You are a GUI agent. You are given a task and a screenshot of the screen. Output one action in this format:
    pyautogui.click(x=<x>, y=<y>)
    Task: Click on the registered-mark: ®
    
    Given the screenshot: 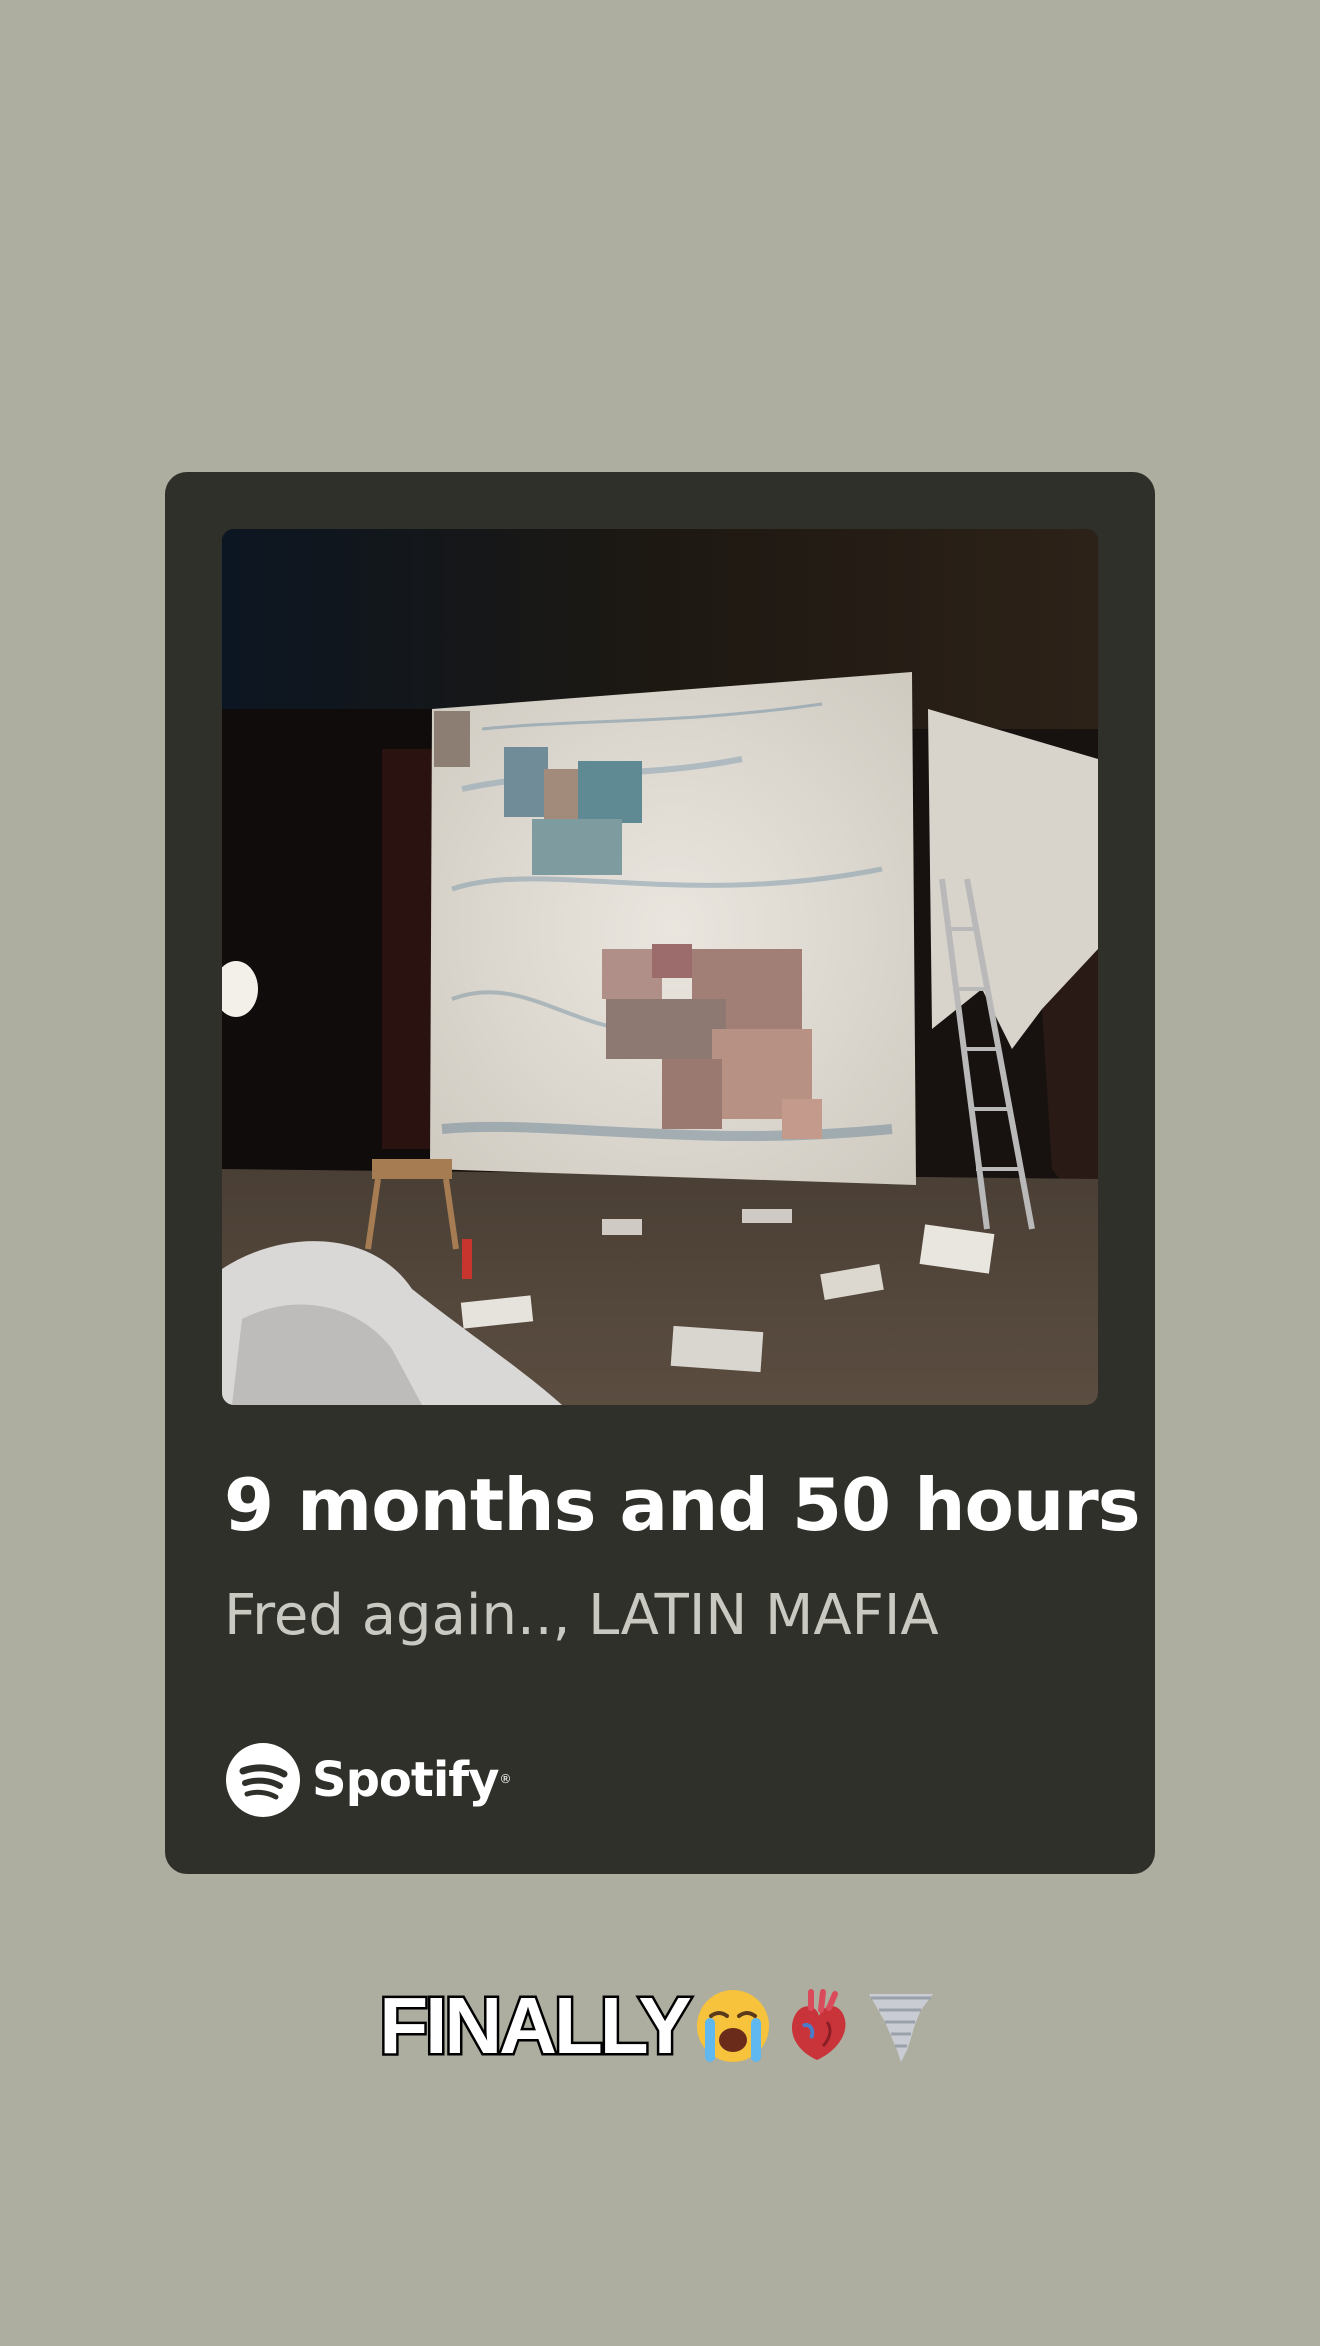 What is the action you would take?
    pyautogui.click(x=505, y=1779)
    